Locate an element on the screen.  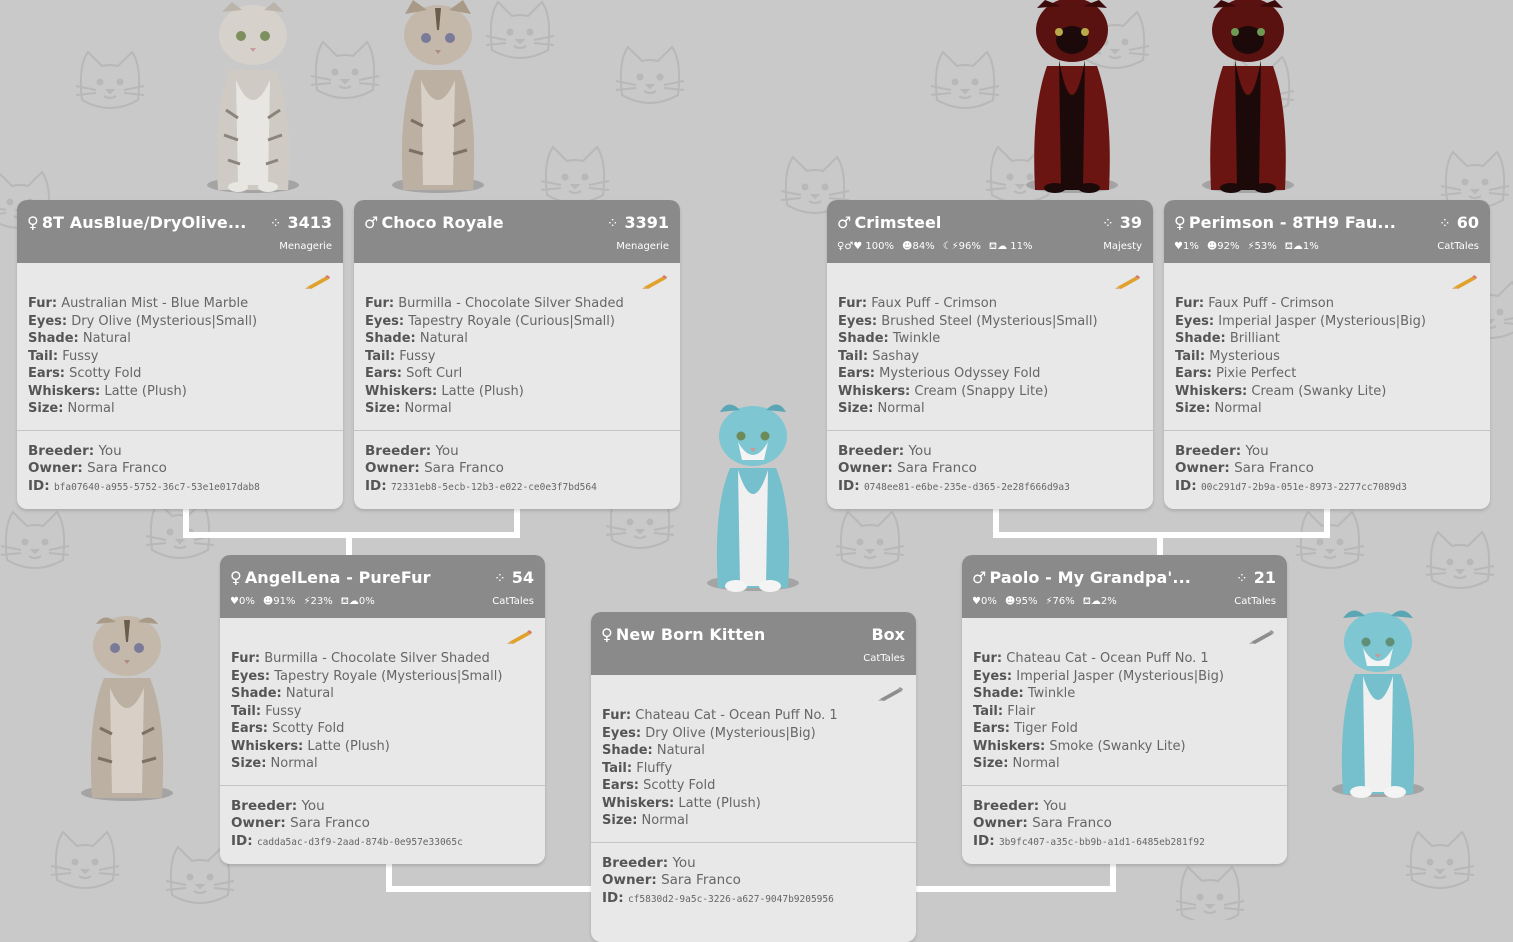
cat-name: ♂ Choco Royale is located at coordinates (434, 222).